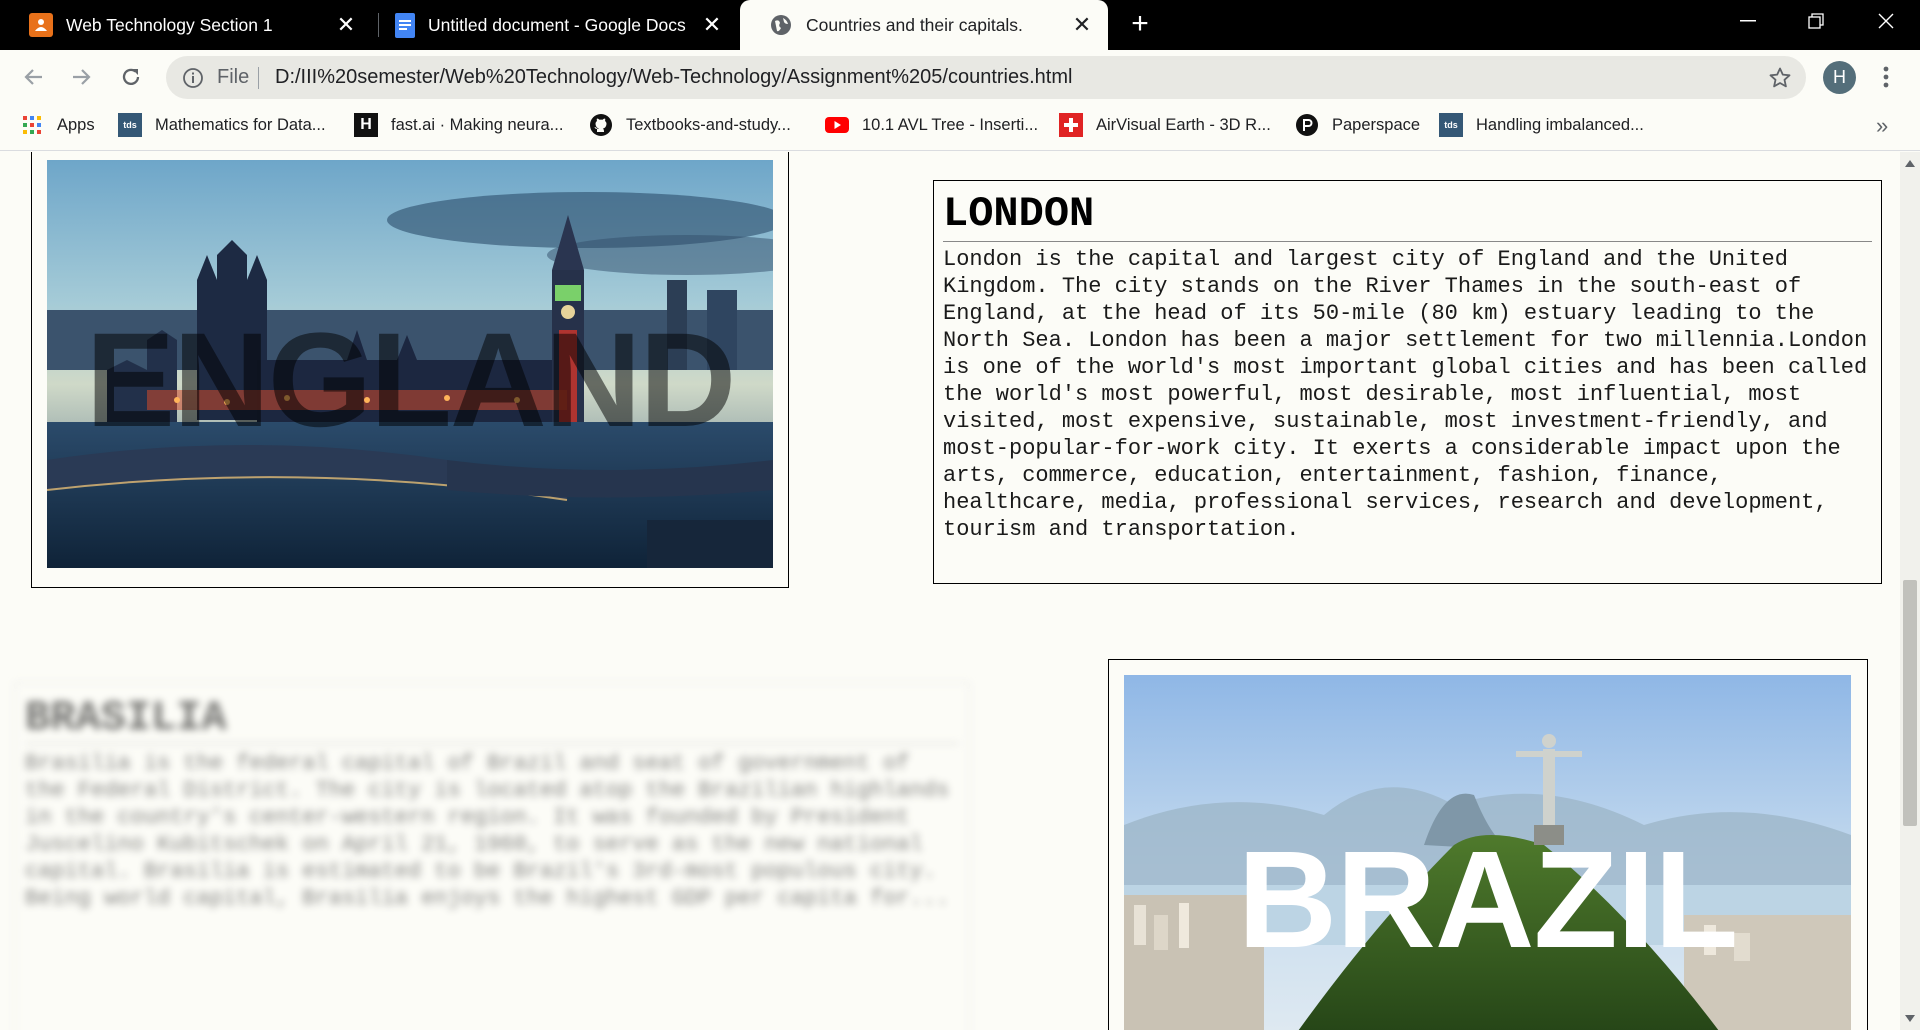 The height and width of the screenshot is (1030, 1920). What do you see at coordinates (837, 125) in the screenshot?
I see `youtube-icon` at bounding box center [837, 125].